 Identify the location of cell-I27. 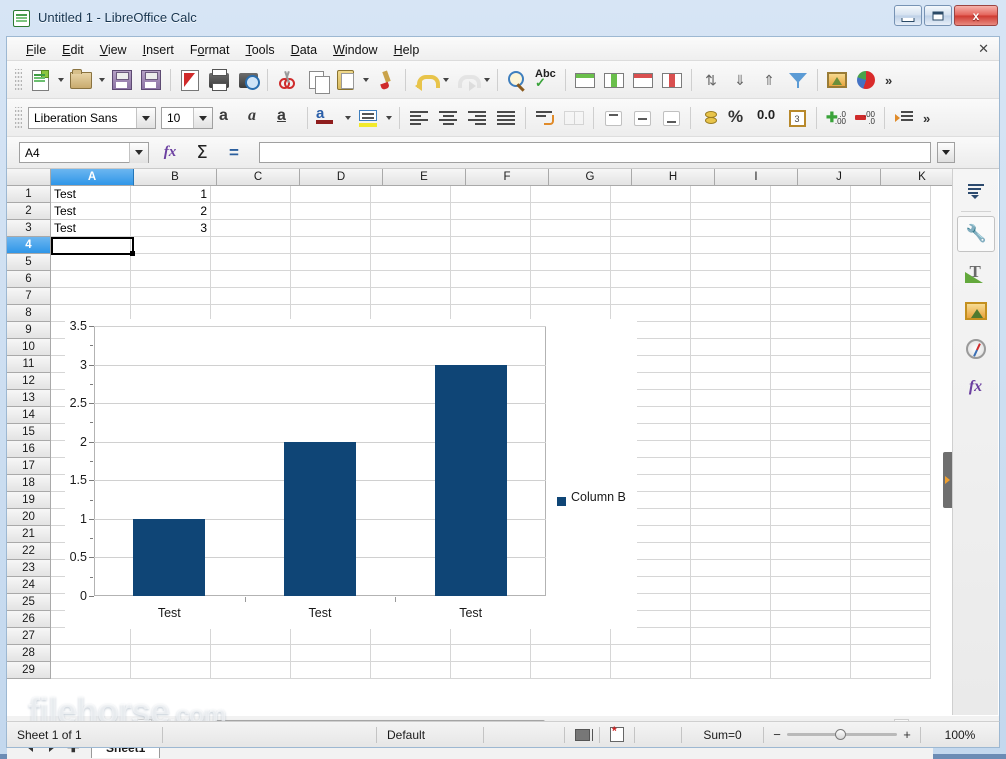
(731, 636).